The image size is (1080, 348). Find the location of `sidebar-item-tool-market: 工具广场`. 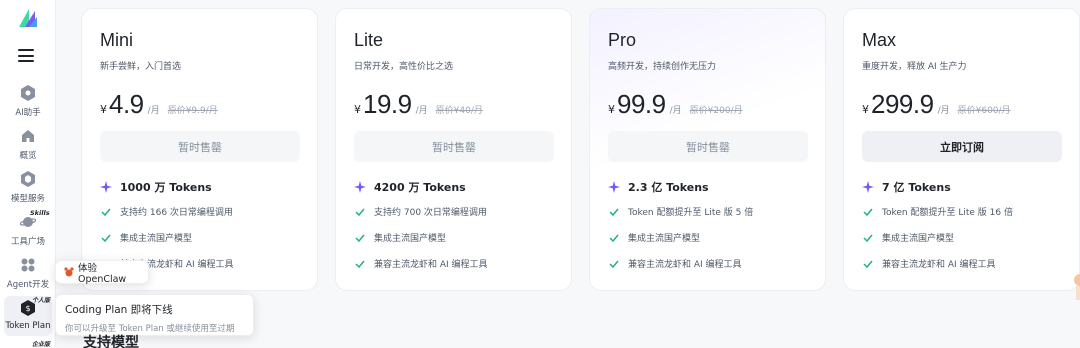

sidebar-item-tool-market: 工具广场 is located at coordinates (28, 234).